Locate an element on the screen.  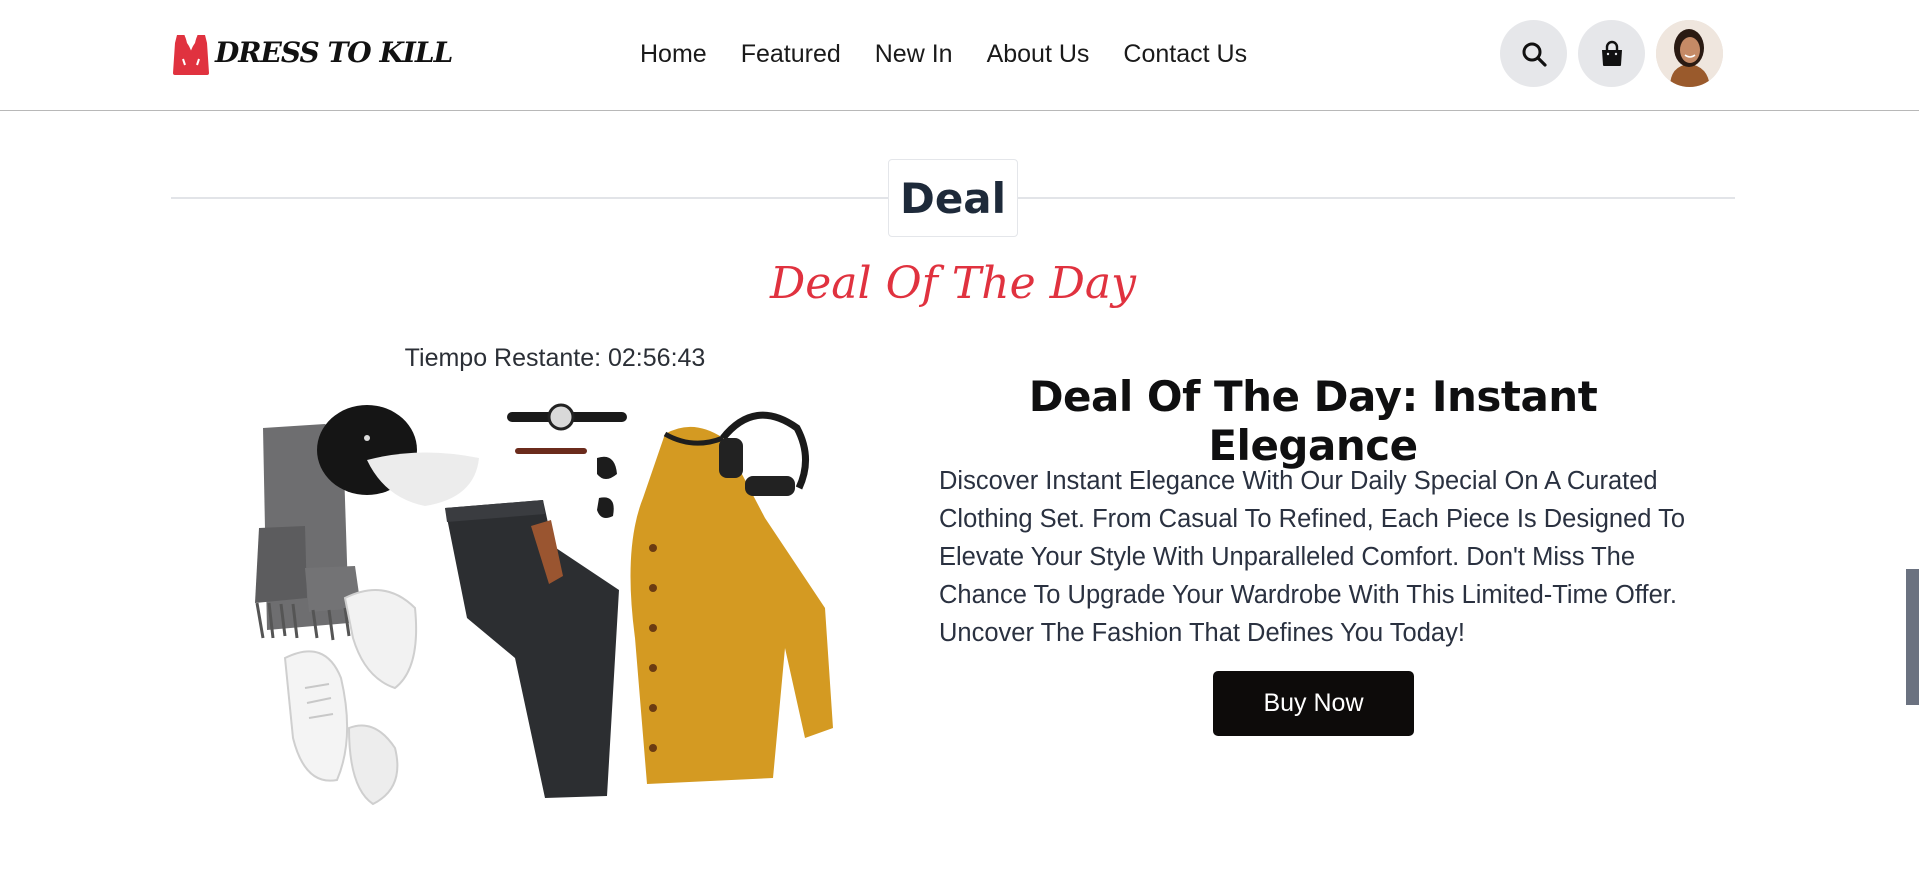
product-image is located at coordinates (544, 604).